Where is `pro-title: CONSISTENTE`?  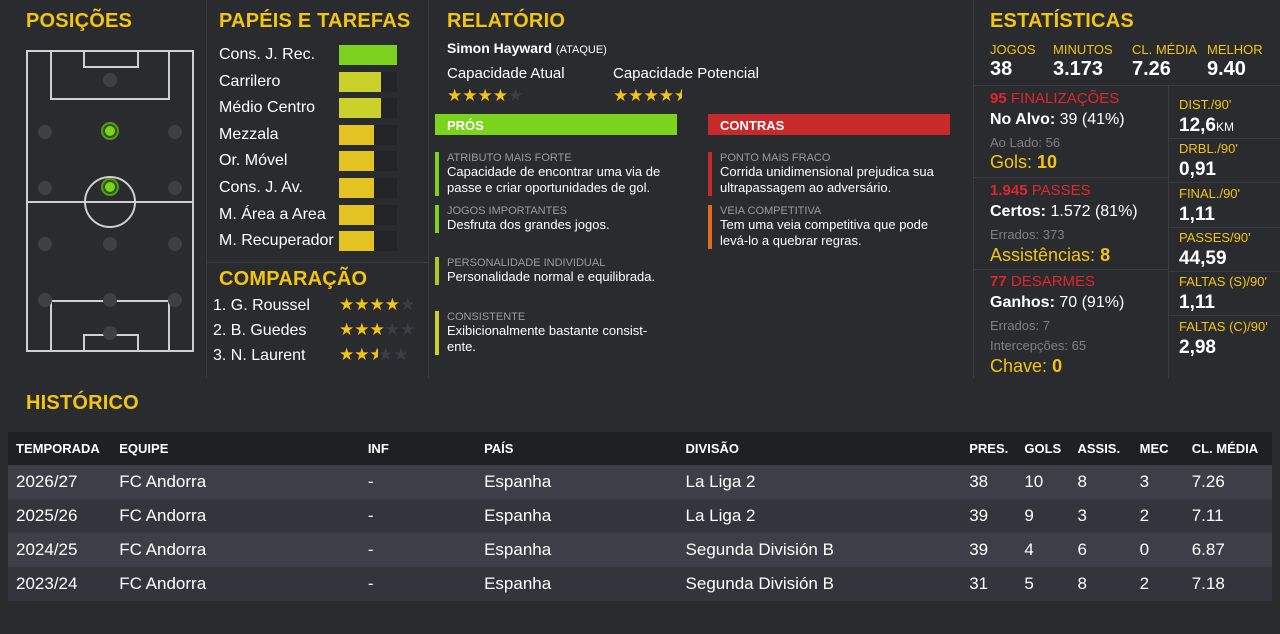
pro-title: CONSISTENTE is located at coordinates (486, 317).